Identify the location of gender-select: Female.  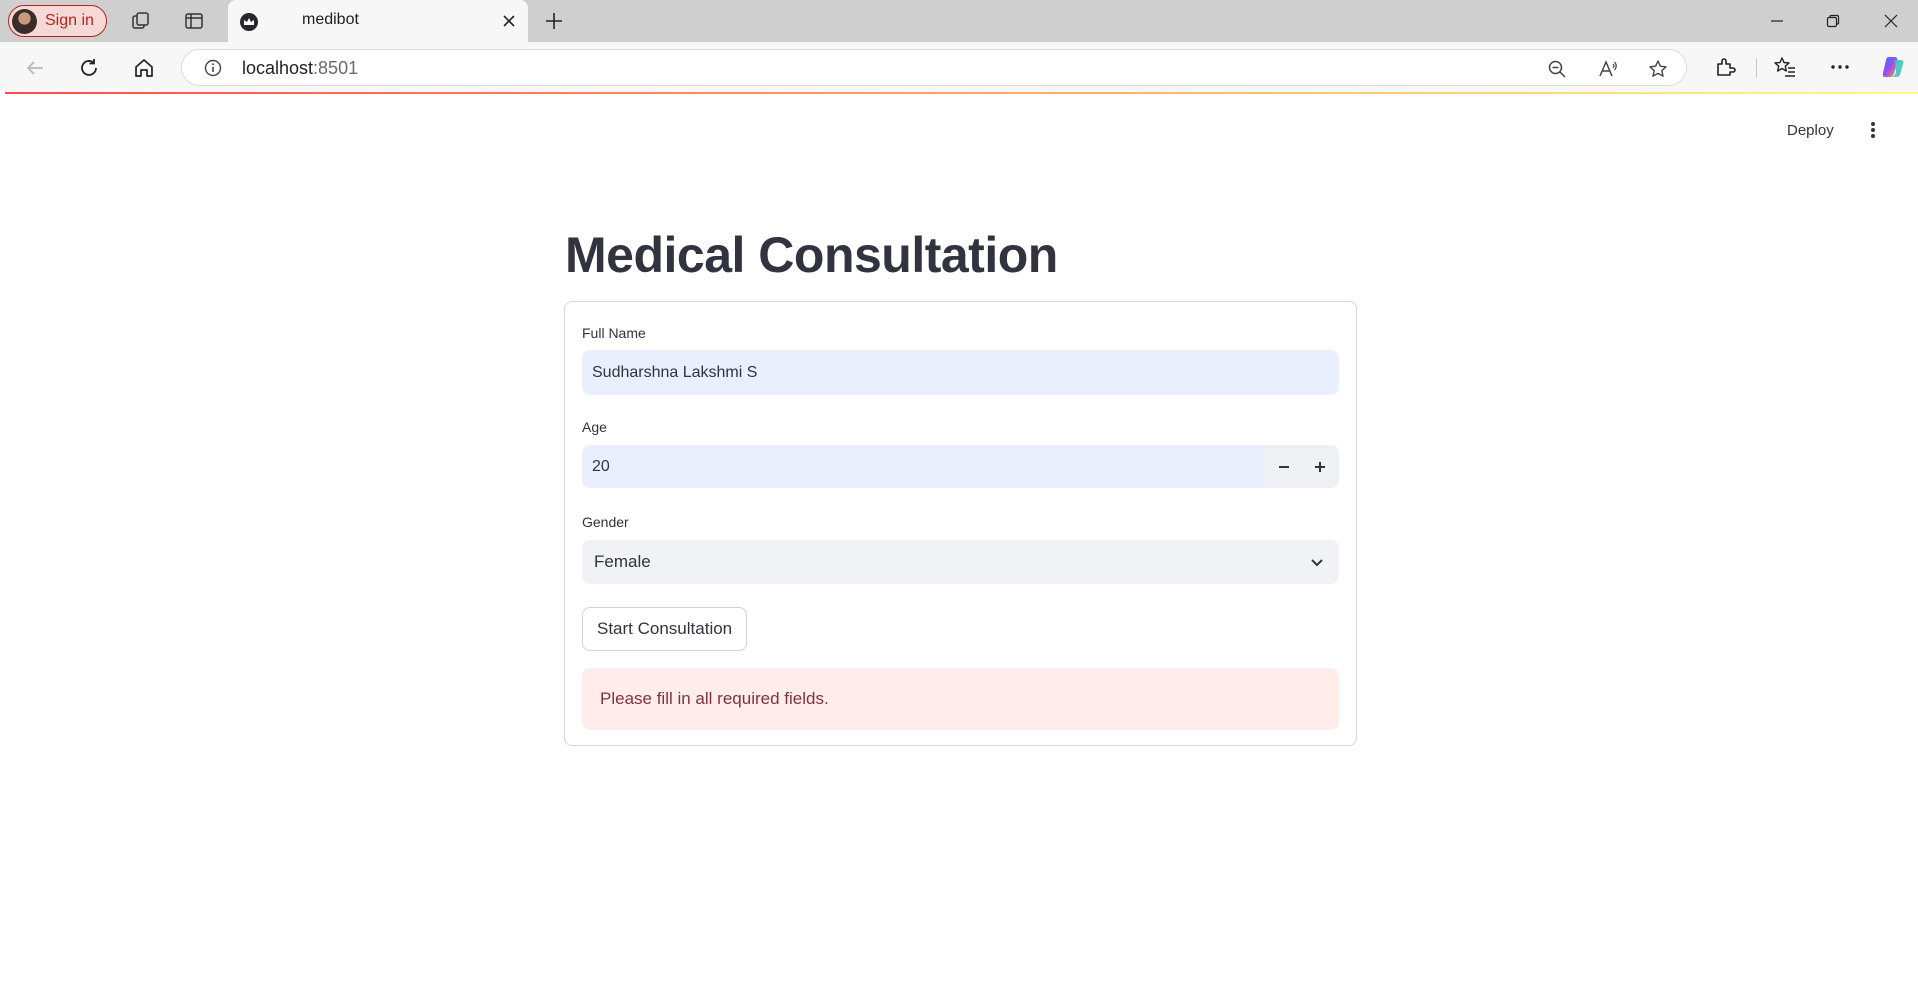
(960, 562).